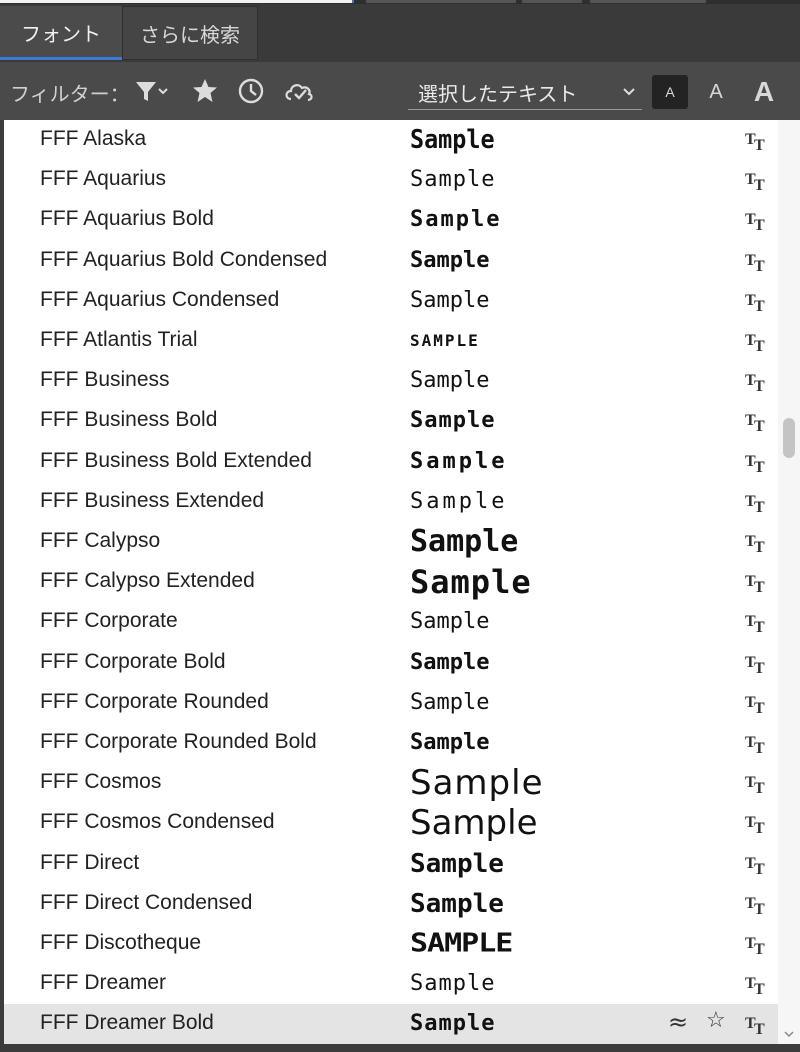 Image resolution: width=800 pixels, height=1052 pixels. What do you see at coordinates (103, 983) in the screenshot?
I see `font-name: FFF Dreamer` at bounding box center [103, 983].